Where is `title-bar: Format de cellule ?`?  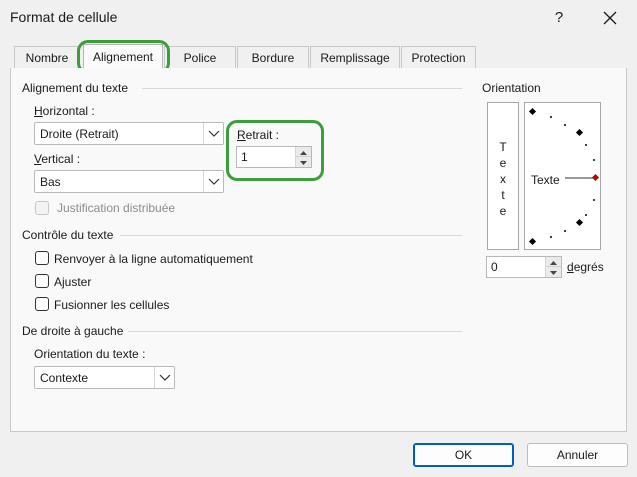
title-bar: Format de cellule ? is located at coordinates (318, 18).